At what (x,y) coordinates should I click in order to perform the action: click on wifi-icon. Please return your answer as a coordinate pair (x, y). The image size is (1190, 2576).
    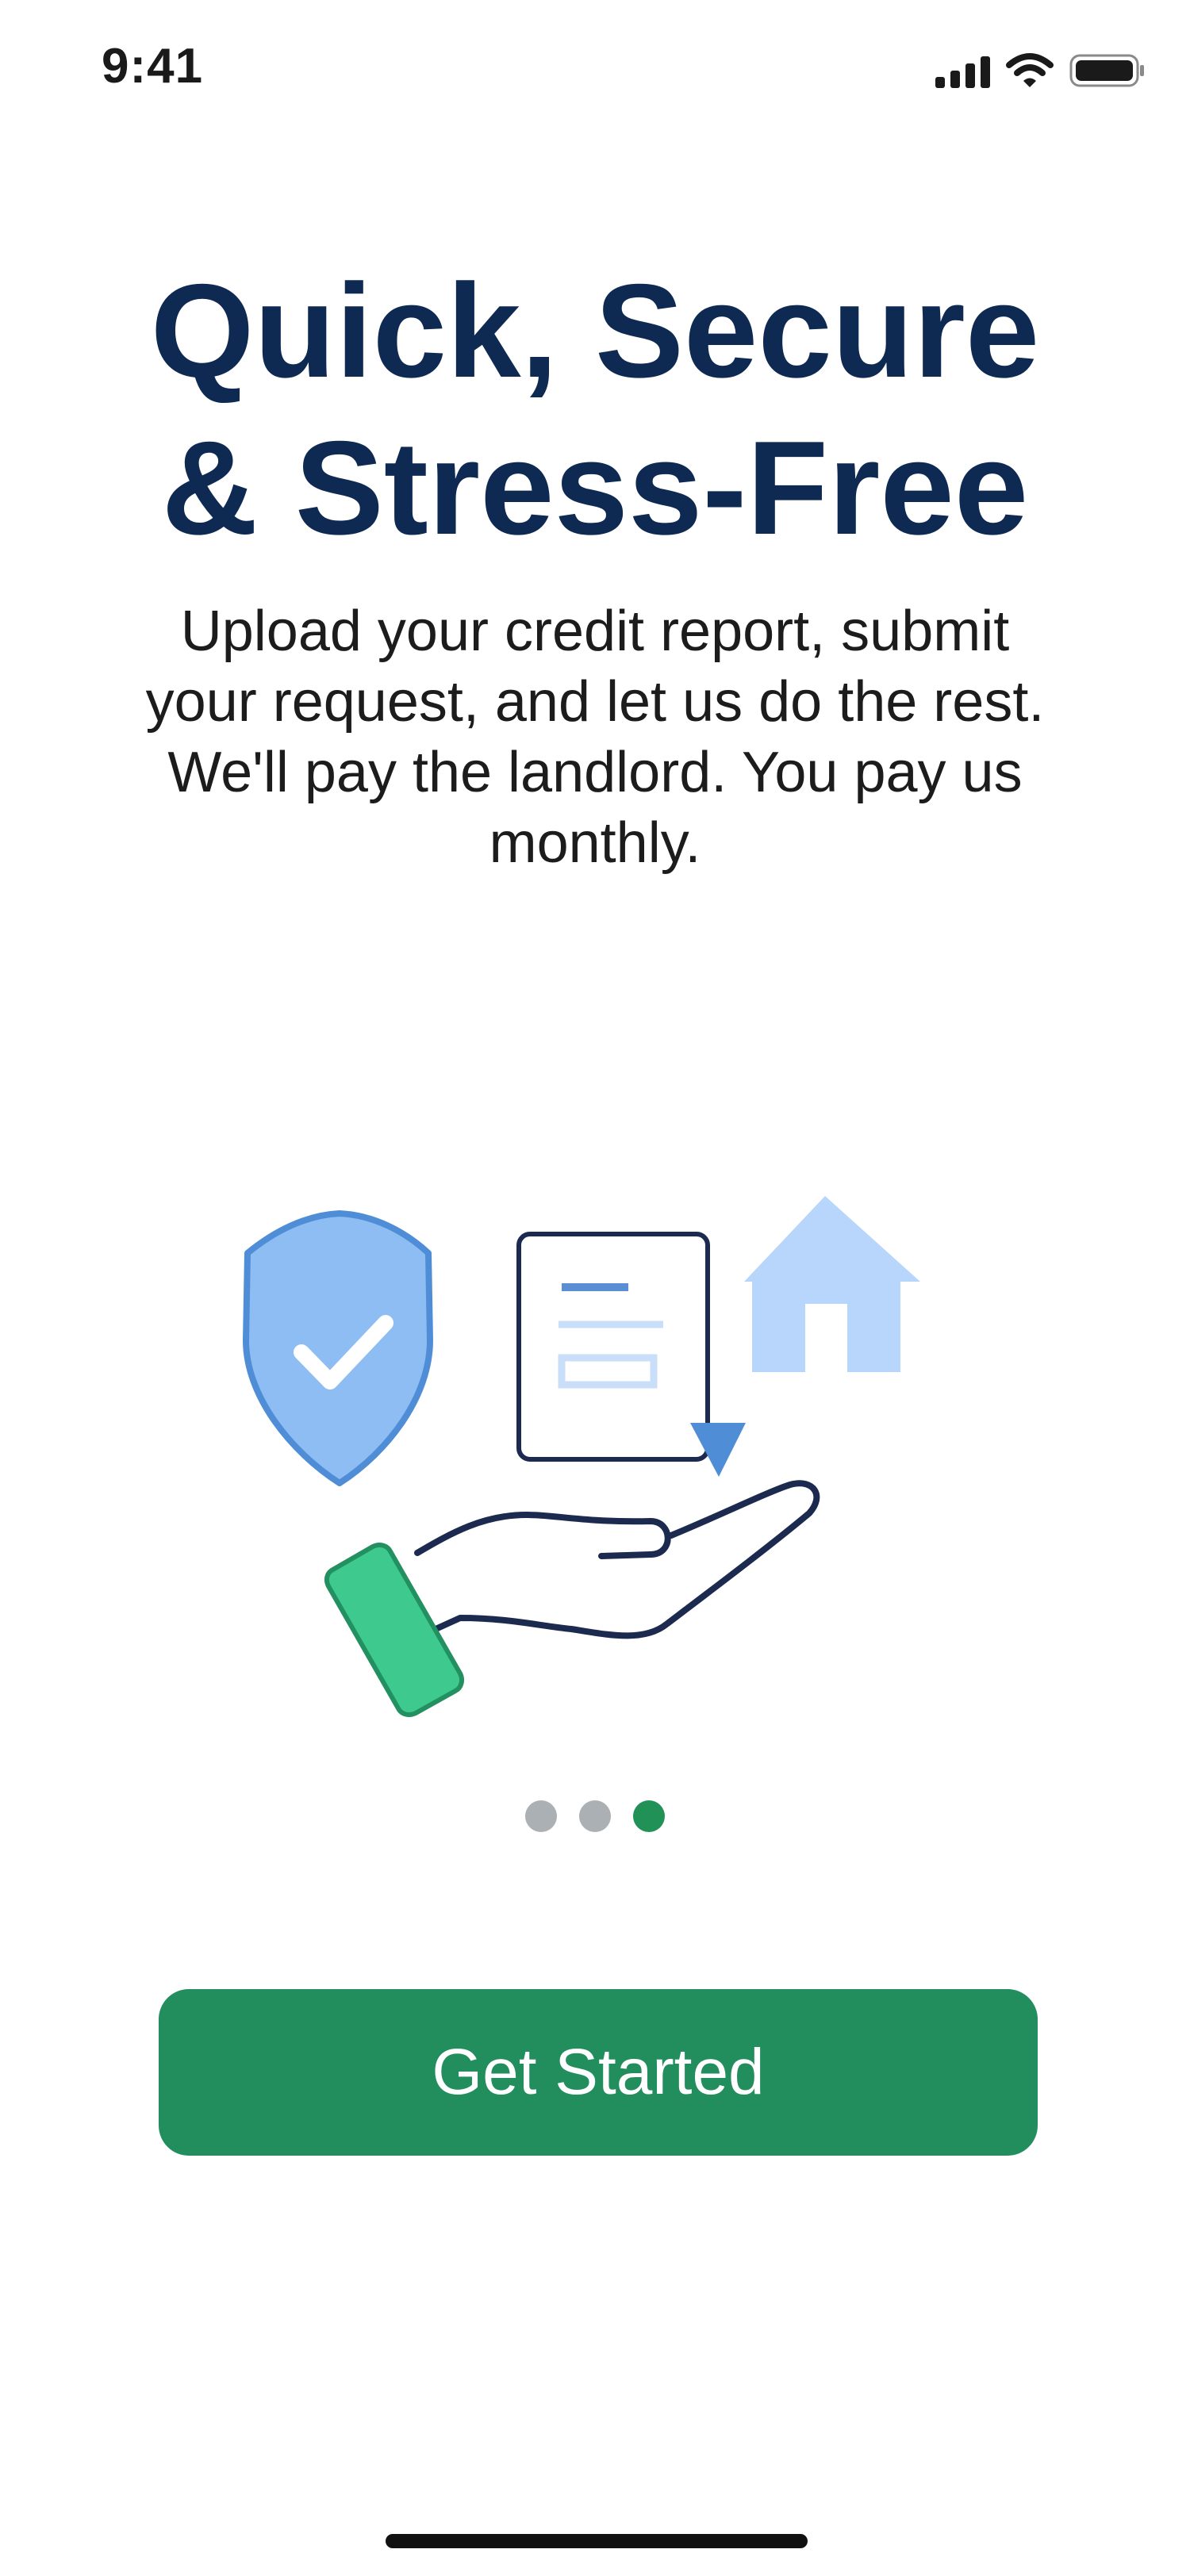
    Looking at the image, I should click on (1030, 70).